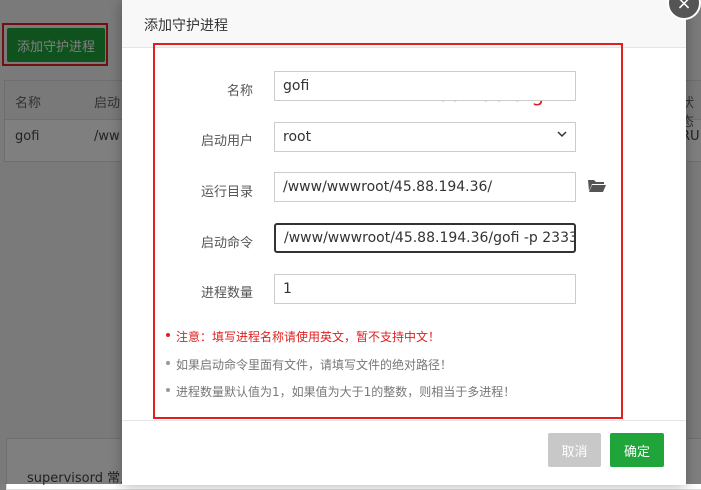 This screenshot has height=490, width=701. What do you see at coordinates (404, 24) in the screenshot?
I see `modal-header: 添加守护进程` at bounding box center [404, 24].